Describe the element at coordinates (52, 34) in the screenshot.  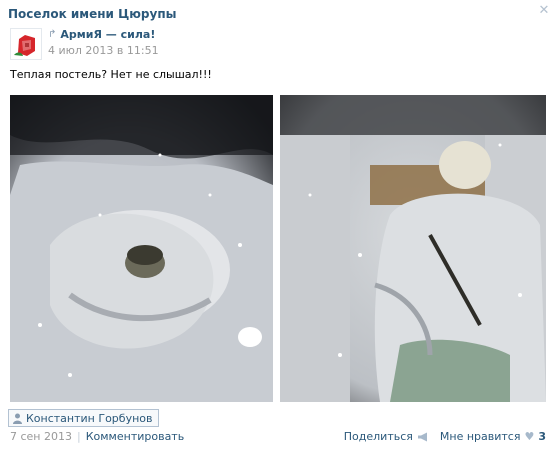
I see `repost-arrow-icon: ↱` at that location.